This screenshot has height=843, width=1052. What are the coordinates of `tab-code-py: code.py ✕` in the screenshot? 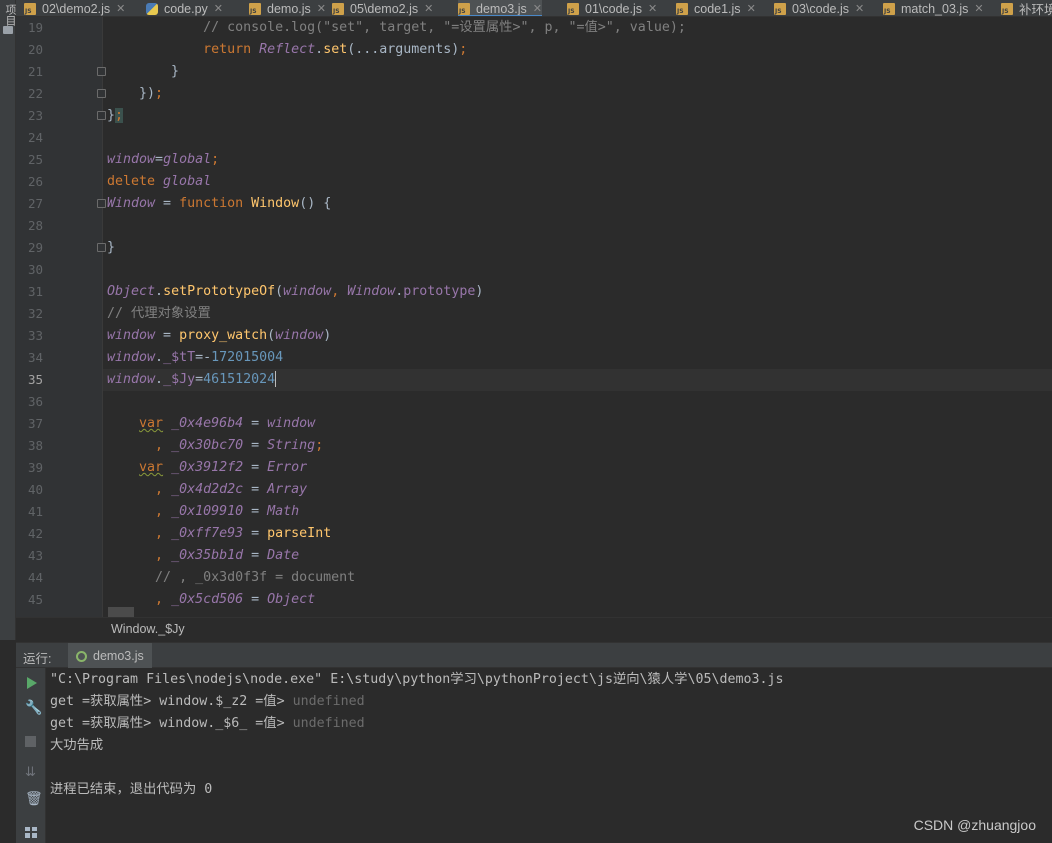 It's located at (184, 8).